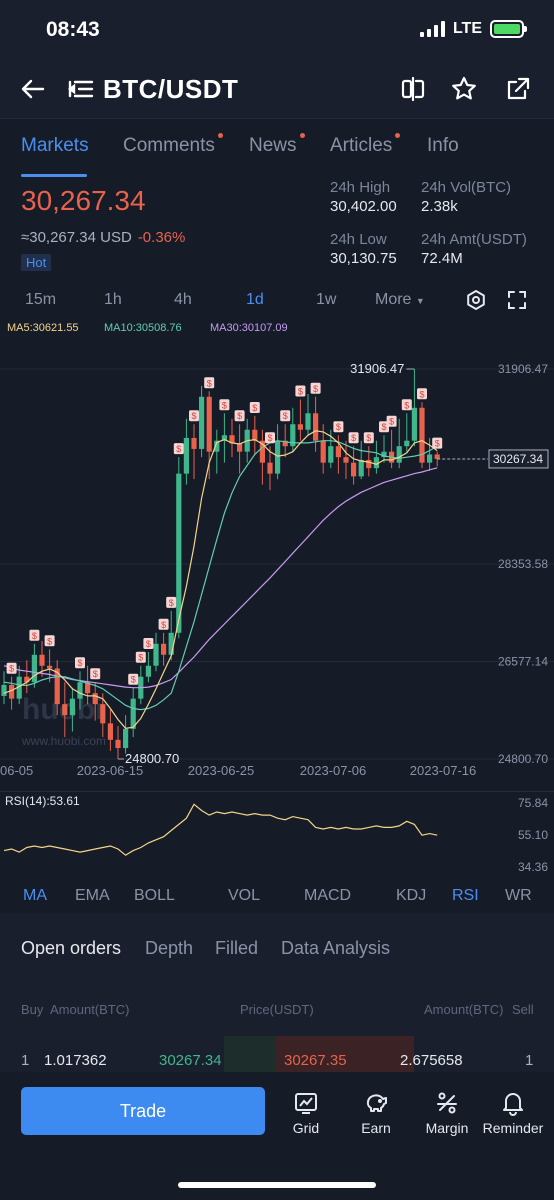 The height and width of the screenshot is (1200, 554). What do you see at coordinates (464, 89) in the screenshot?
I see `star-icon` at bounding box center [464, 89].